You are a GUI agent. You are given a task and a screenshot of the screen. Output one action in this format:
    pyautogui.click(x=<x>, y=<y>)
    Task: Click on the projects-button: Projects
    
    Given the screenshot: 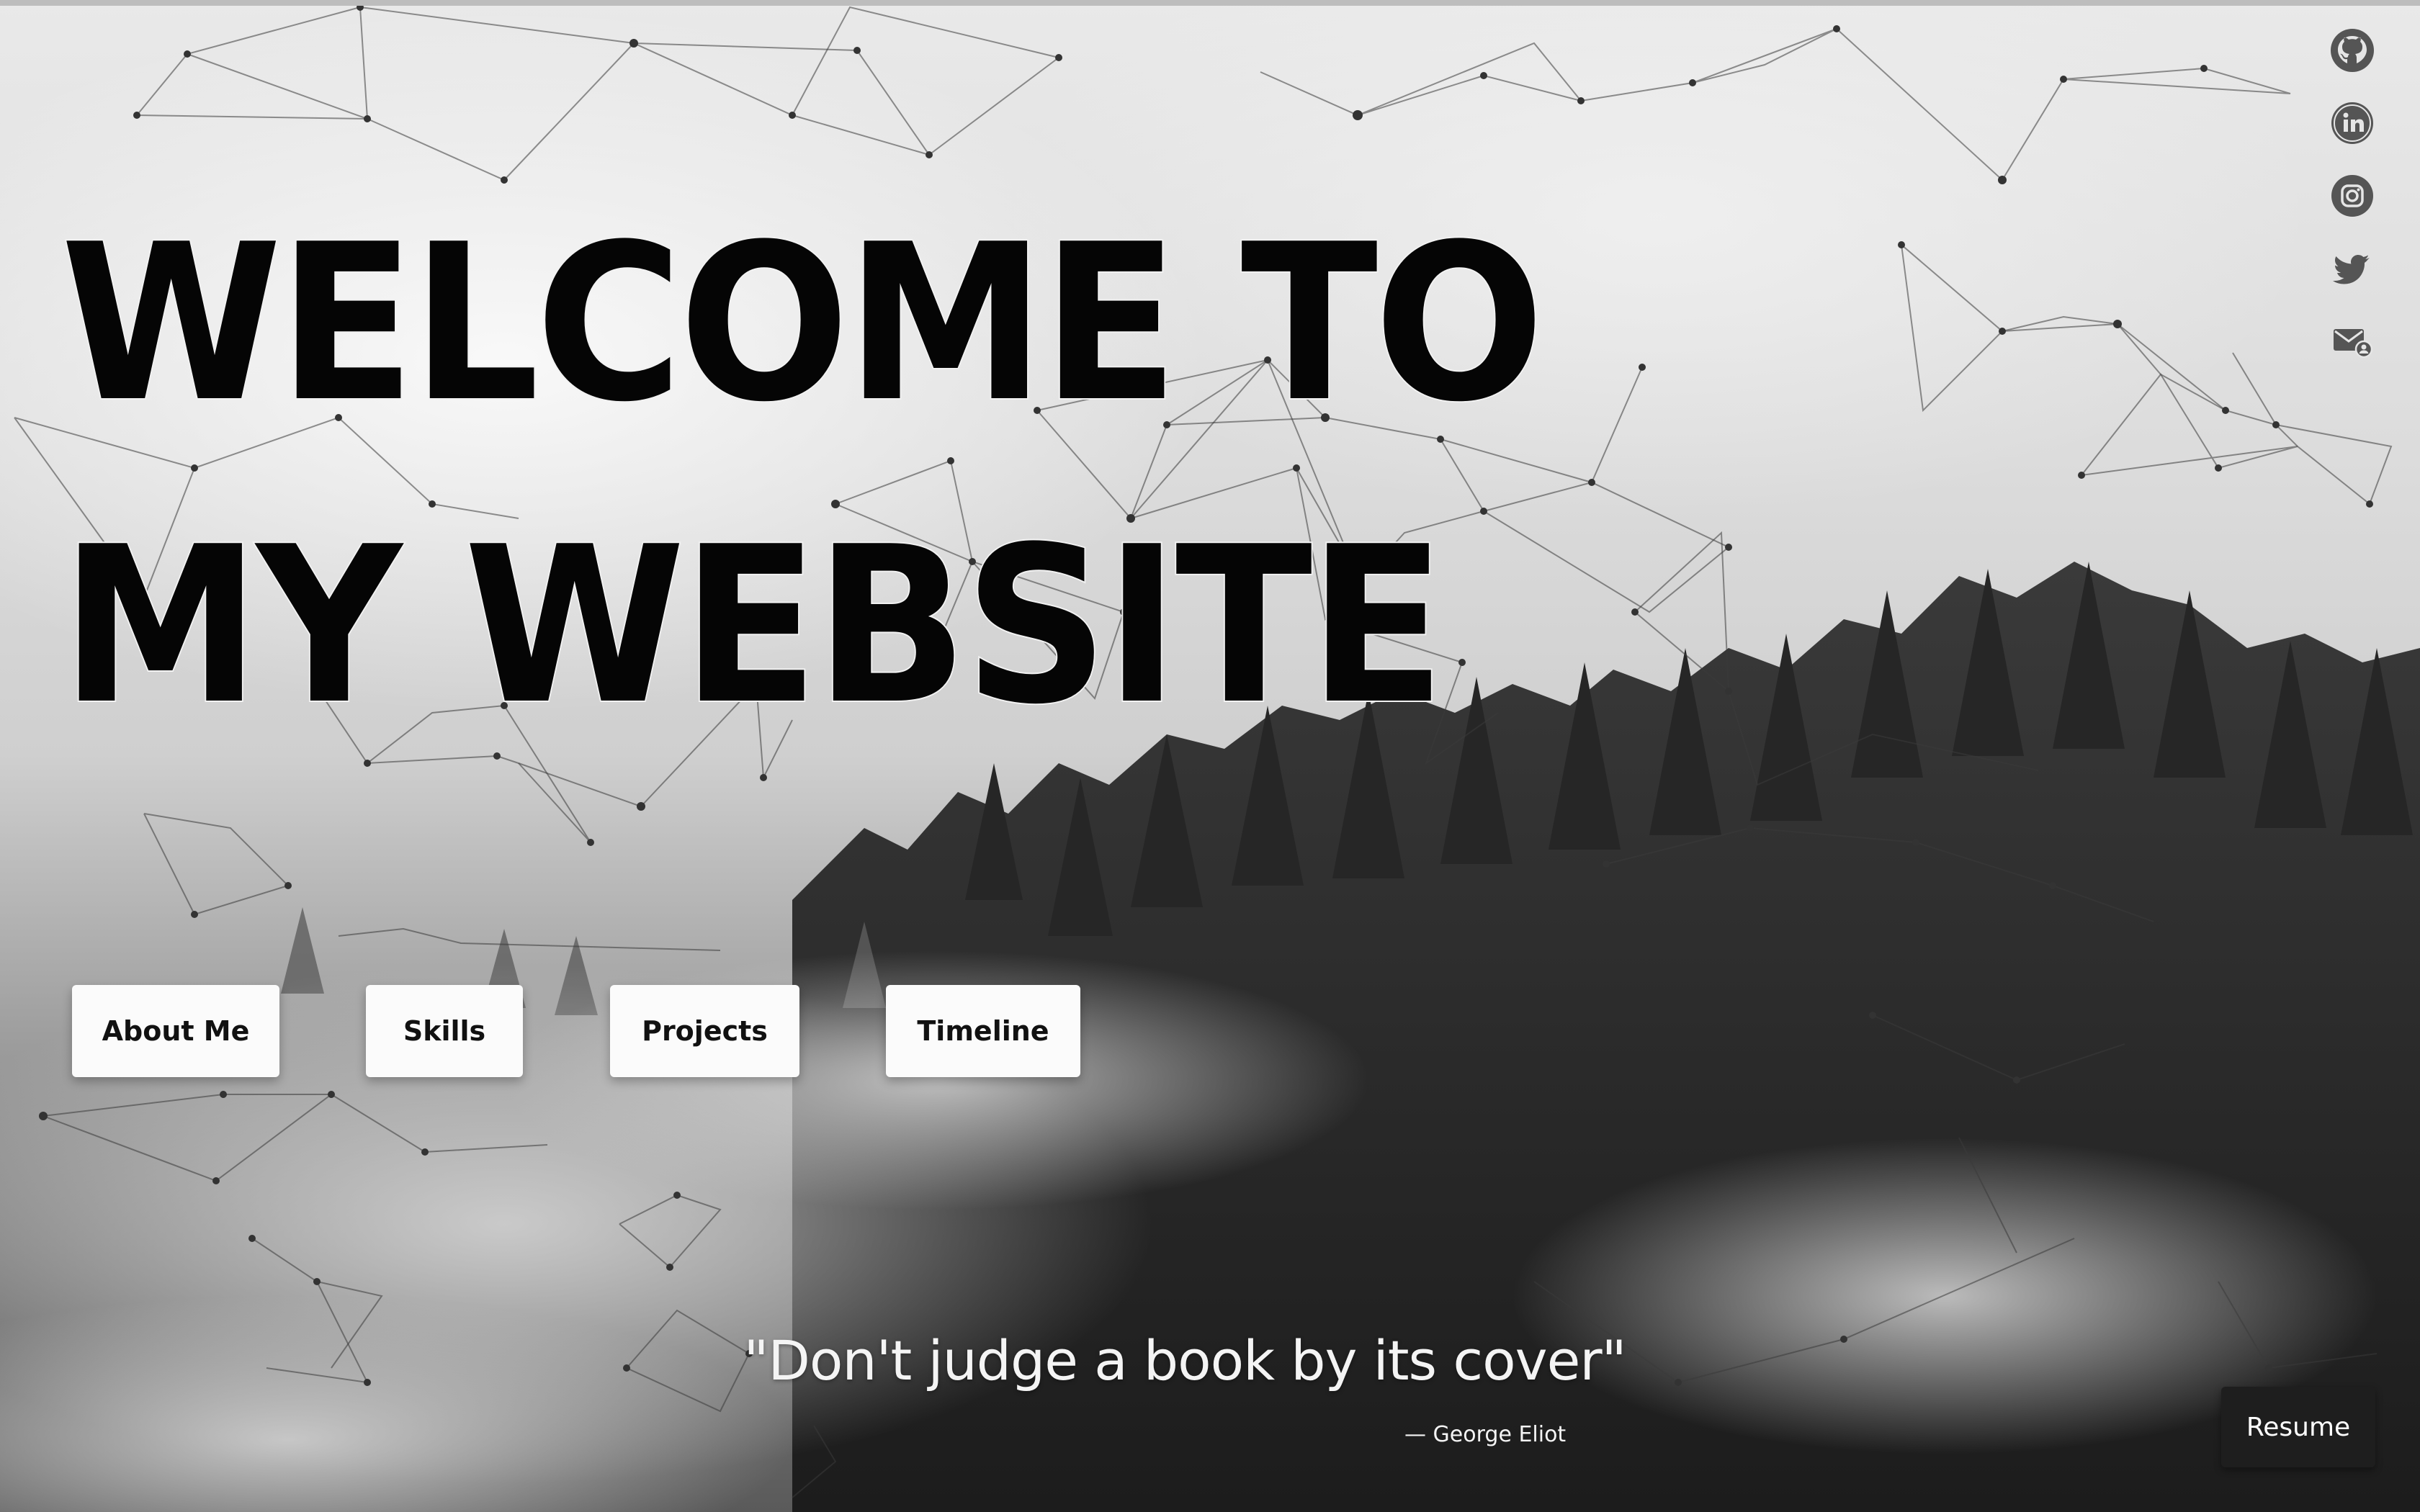 What is the action you would take?
    pyautogui.click(x=704, y=1031)
    